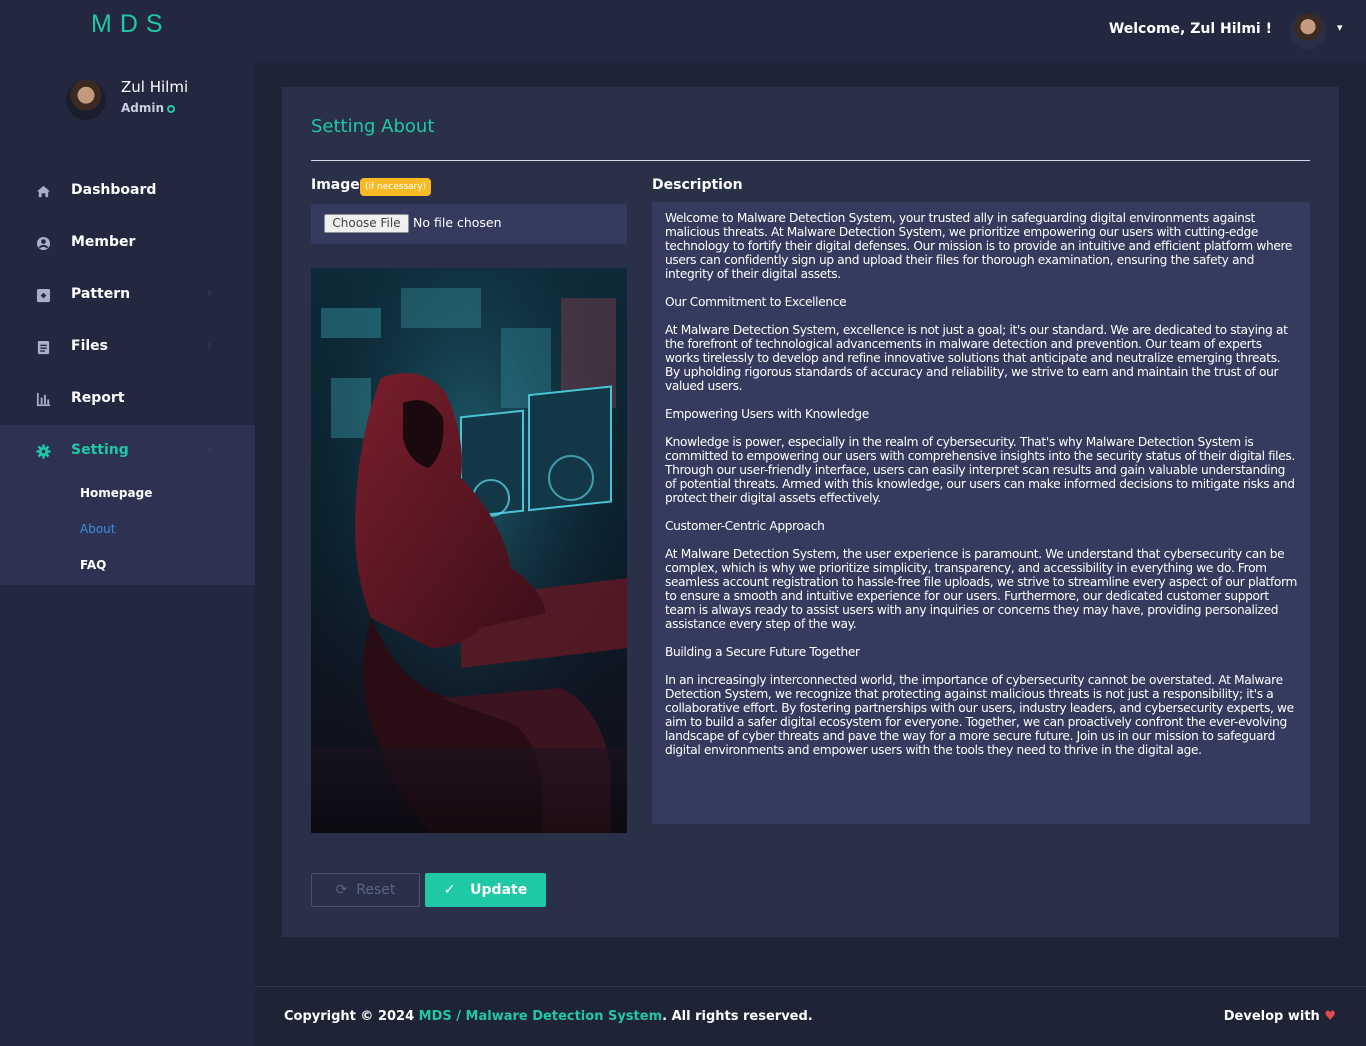  What do you see at coordinates (171, 109) in the screenshot?
I see `online-status-icon` at bounding box center [171, 109].